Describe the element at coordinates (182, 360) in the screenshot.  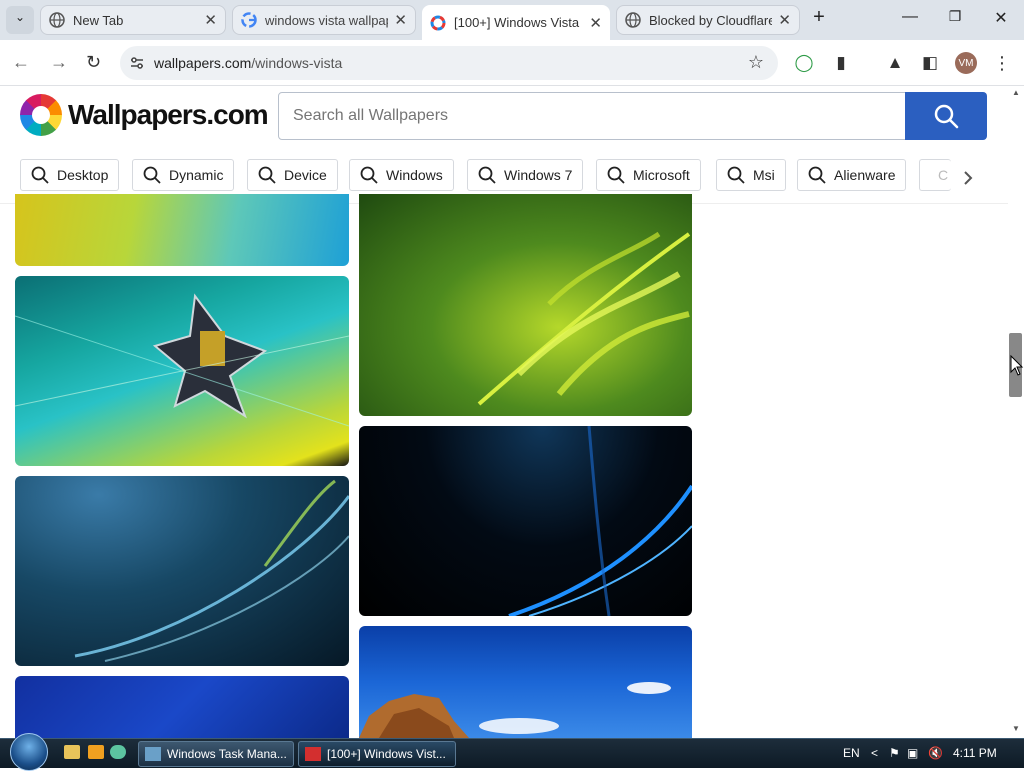
I see `shattered-glass-graphic` at that location.